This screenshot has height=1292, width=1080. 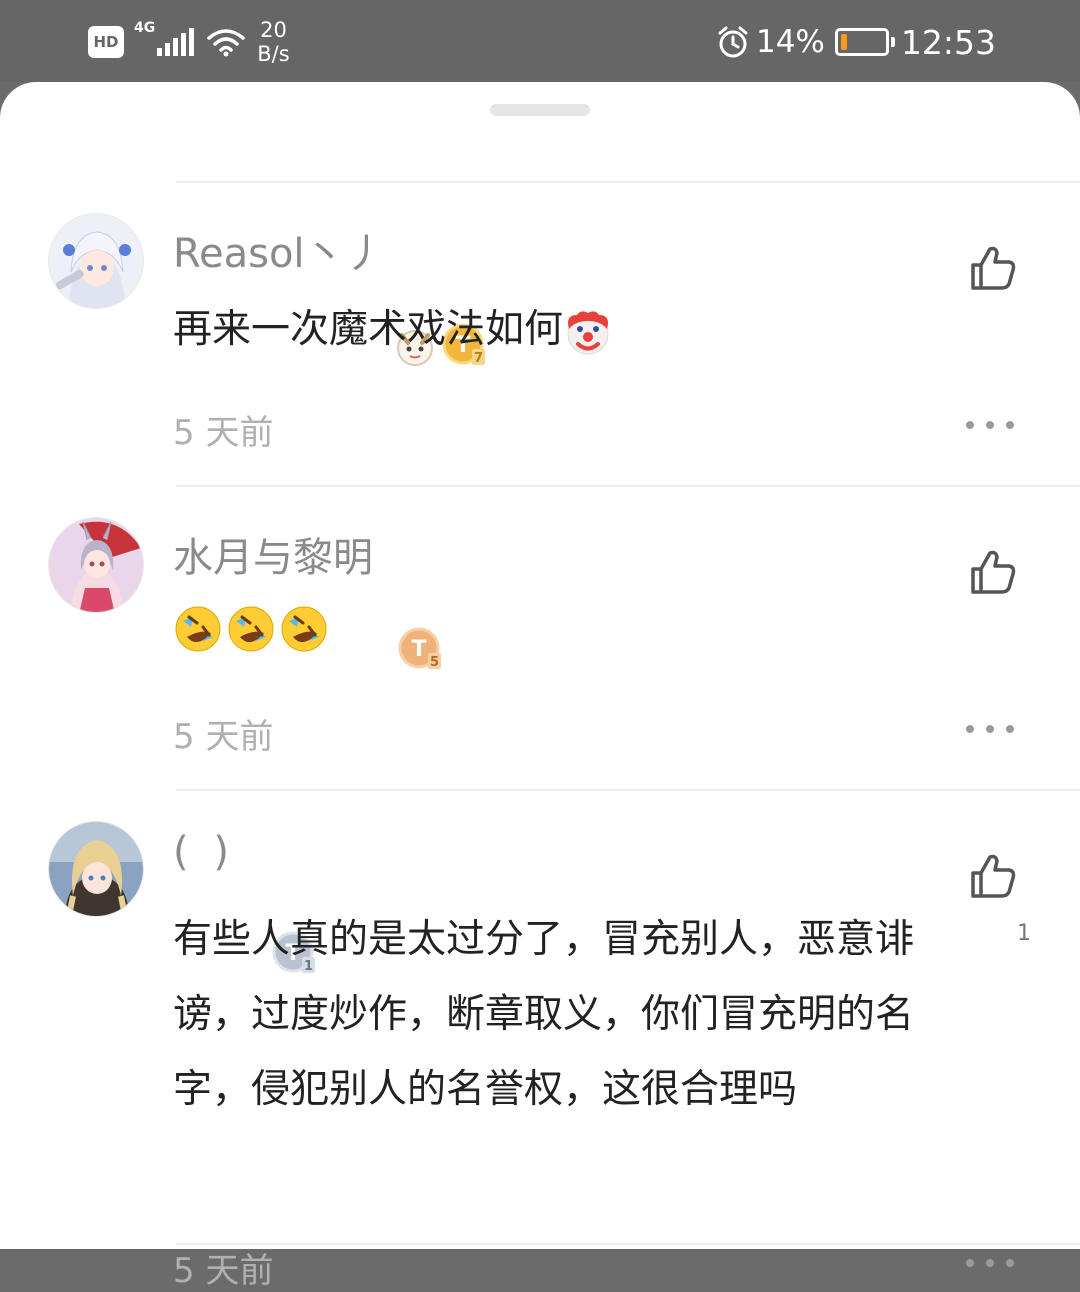 I want to click on status-left: HD 4G 20 B/s, so click(x=189, y=42).